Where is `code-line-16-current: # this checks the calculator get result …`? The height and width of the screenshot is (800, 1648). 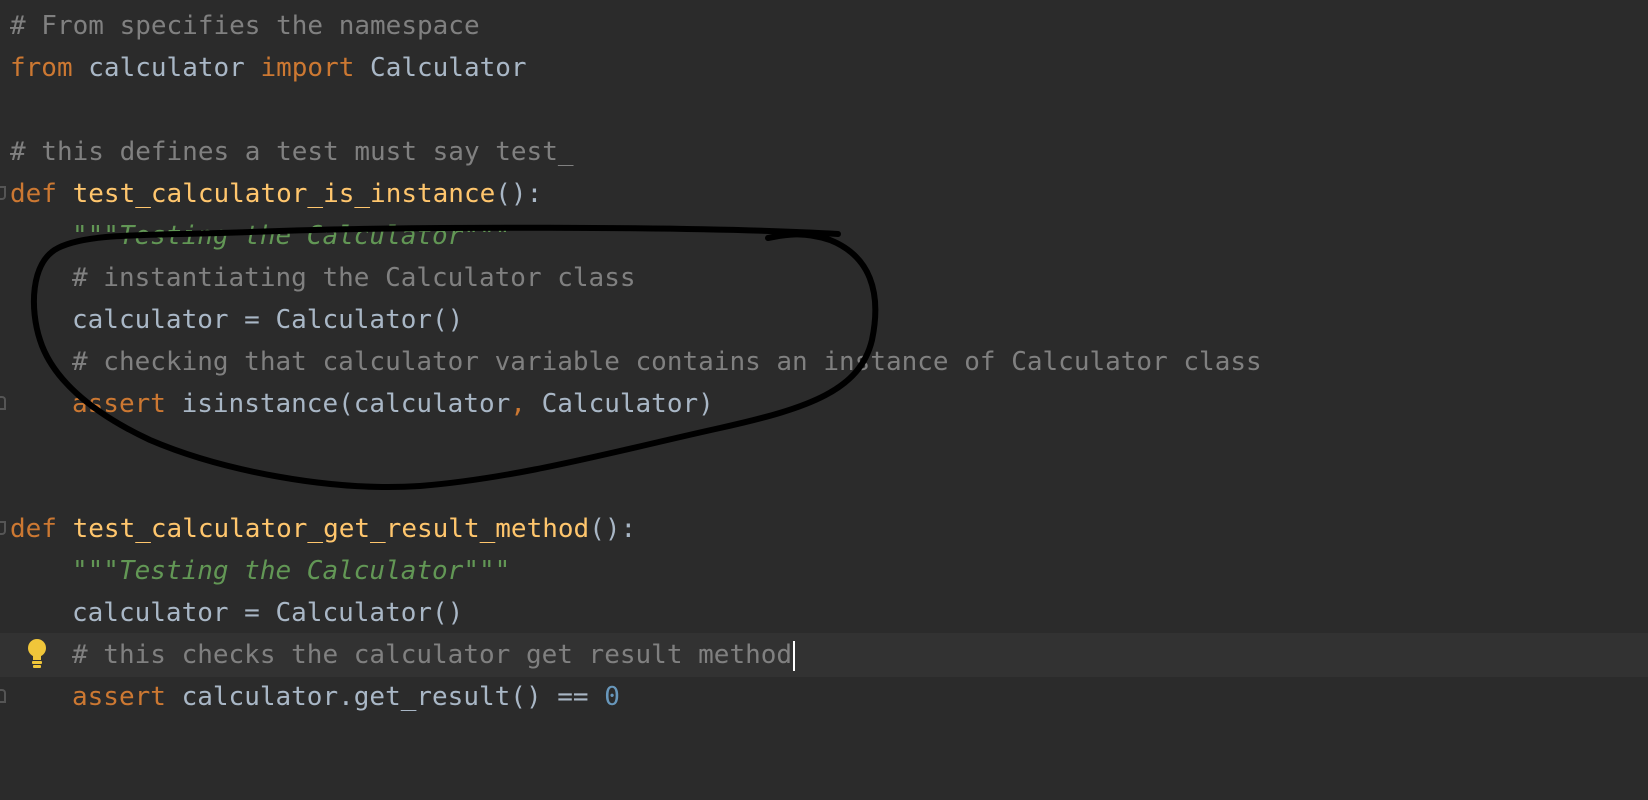 code-line-16-current: # this checks the calculator get result … is located at coordinates (824, 655).